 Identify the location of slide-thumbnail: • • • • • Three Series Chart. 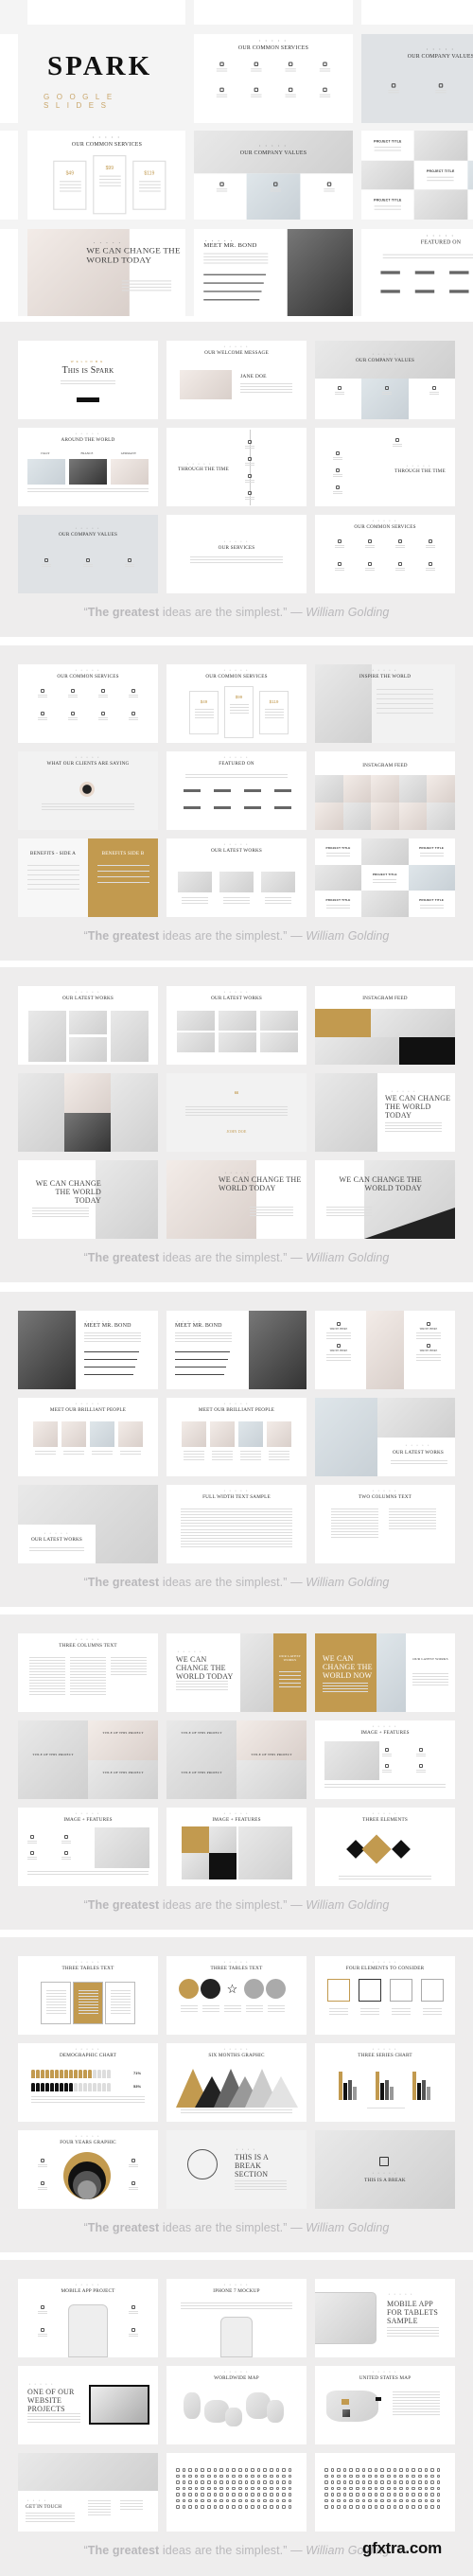
(385, 2082).